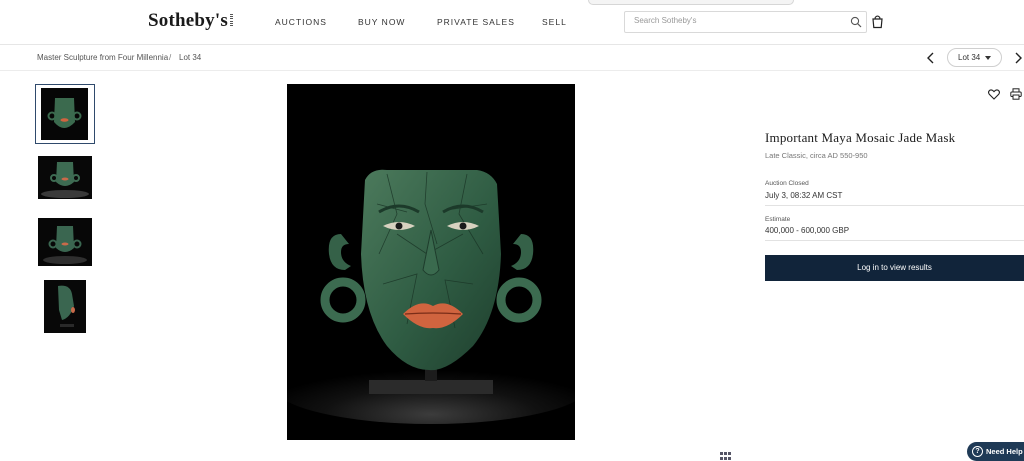 The image size is (1024, 461). I want to click on lot-subtitle: Late Classic, circa AD 550-950, so click(816, 155).